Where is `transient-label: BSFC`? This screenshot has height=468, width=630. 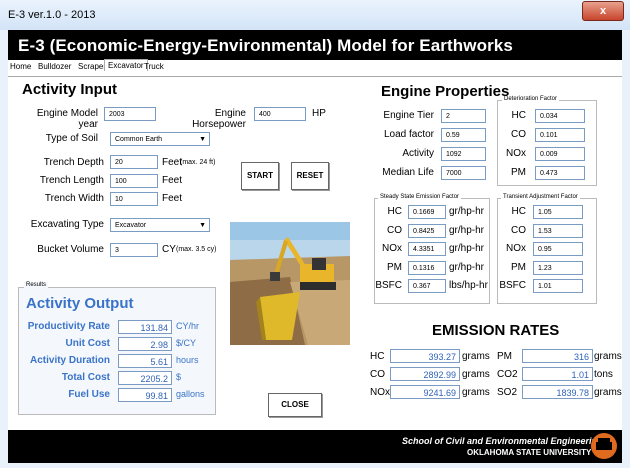
transient-label: BSFC is located at coordinates (512, 285).